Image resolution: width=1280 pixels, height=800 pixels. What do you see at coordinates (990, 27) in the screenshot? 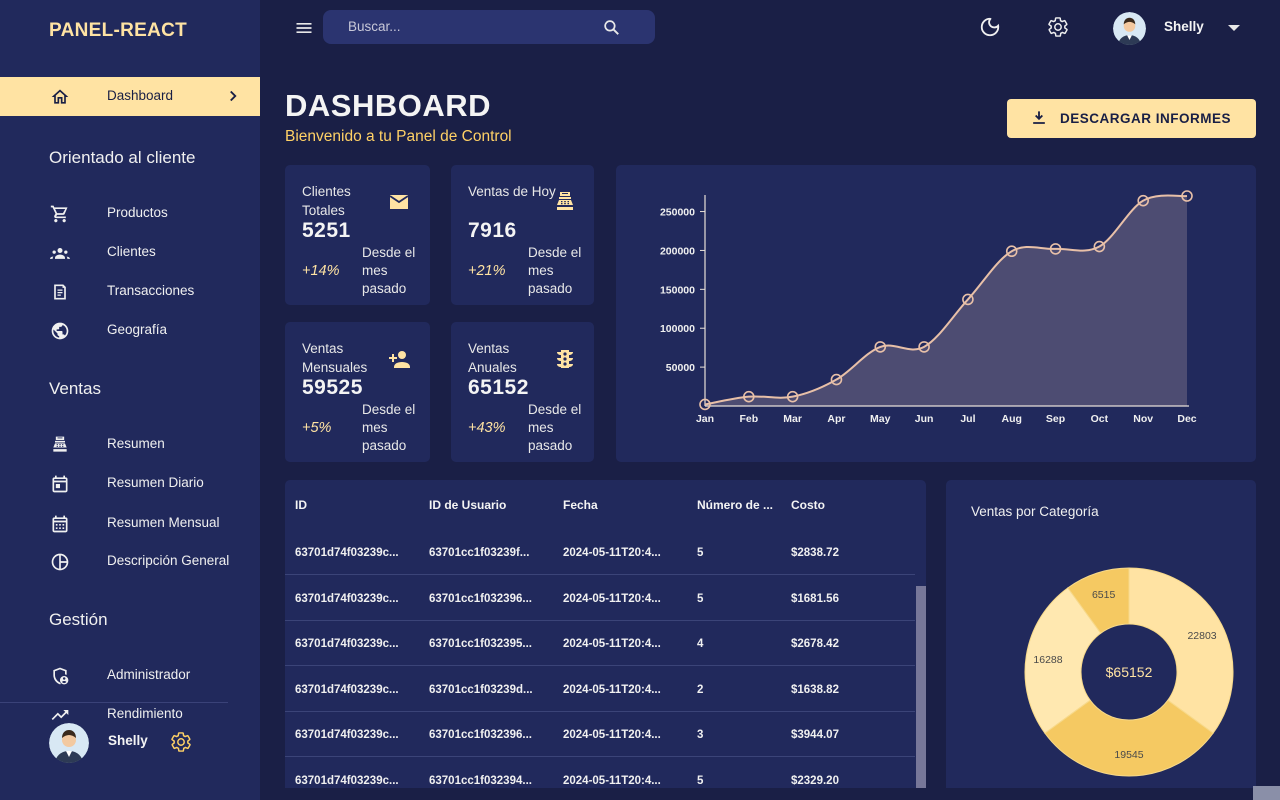
I see `dark-mode-icon` at bounding box center [990, 27].